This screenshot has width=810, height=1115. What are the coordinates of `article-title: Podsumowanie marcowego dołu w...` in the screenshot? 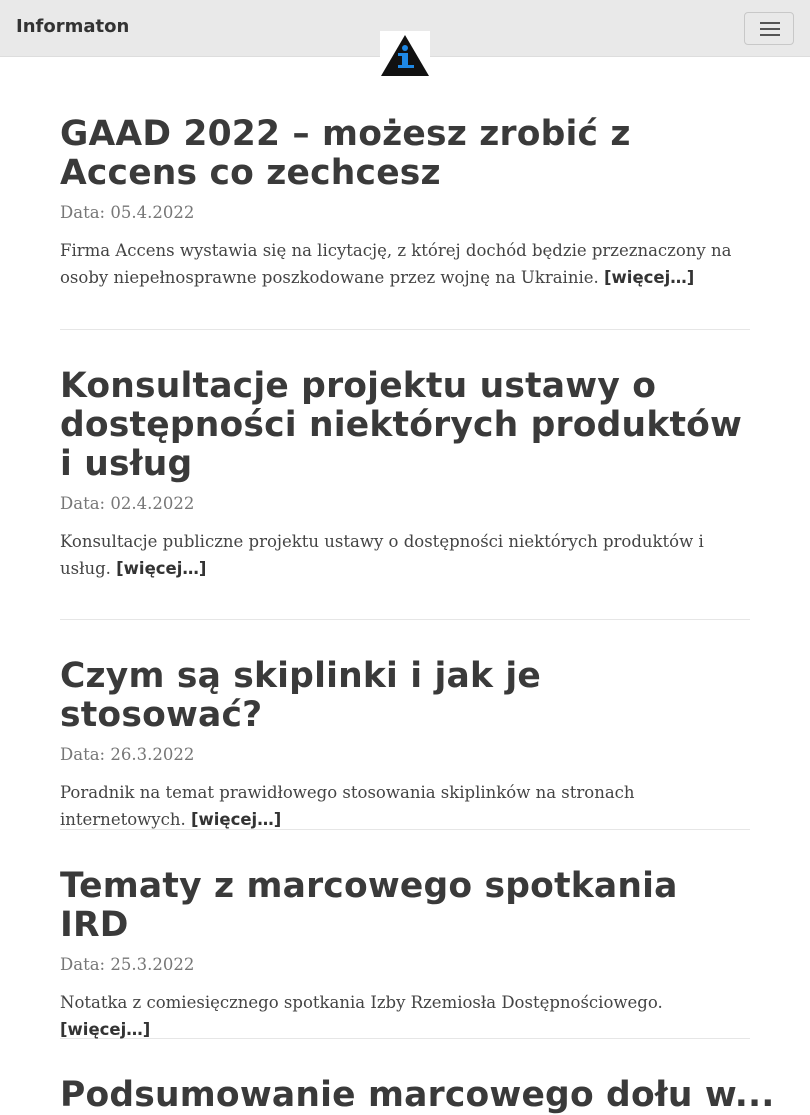 It's located at (417, 1095).